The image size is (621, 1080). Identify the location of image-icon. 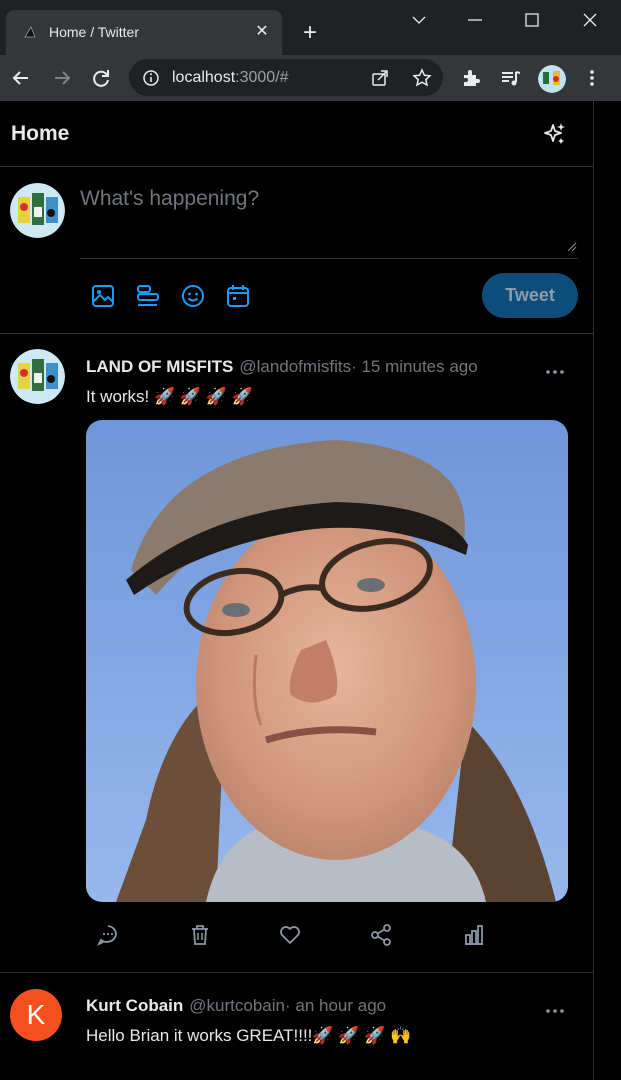
(103, 296).